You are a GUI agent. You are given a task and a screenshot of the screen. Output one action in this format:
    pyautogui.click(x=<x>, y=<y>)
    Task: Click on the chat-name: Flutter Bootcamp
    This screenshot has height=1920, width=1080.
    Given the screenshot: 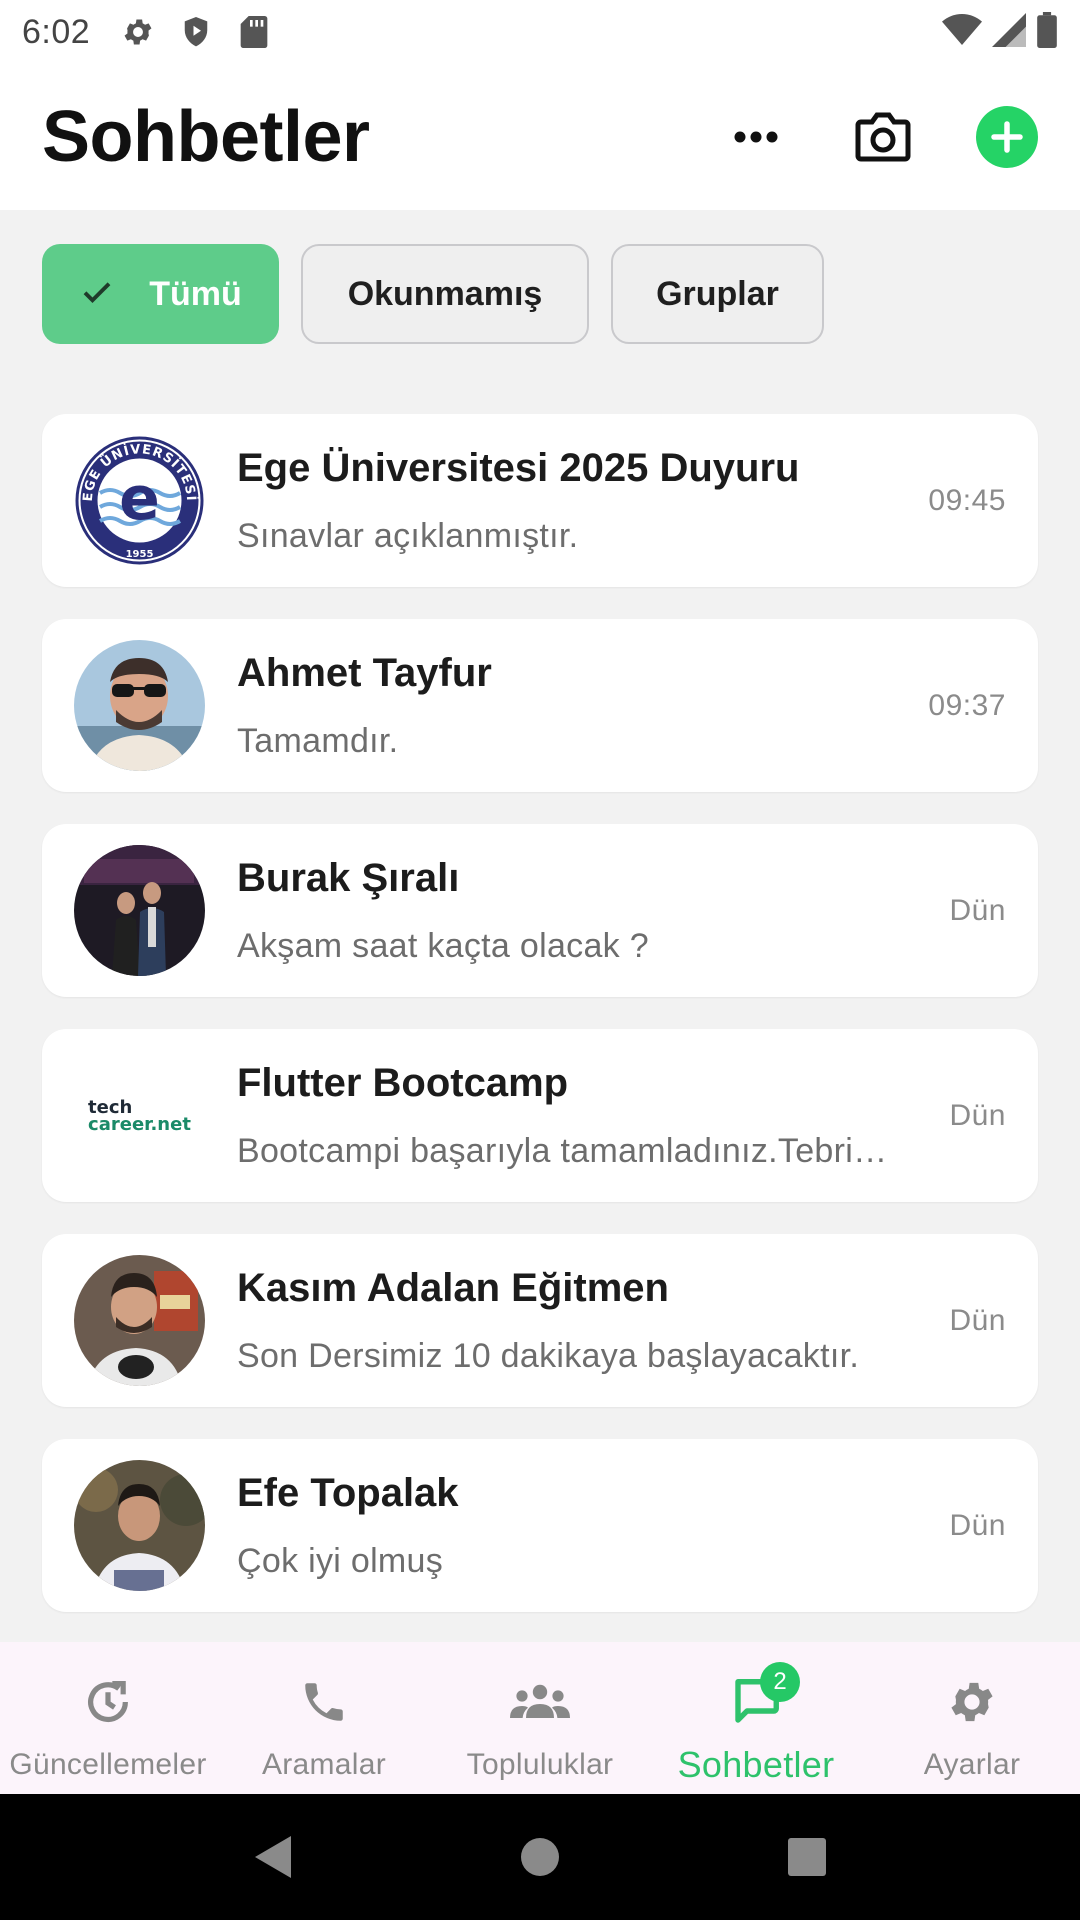 What is the action you would take?
    pyautogui.click(x=403, y=1082)
    